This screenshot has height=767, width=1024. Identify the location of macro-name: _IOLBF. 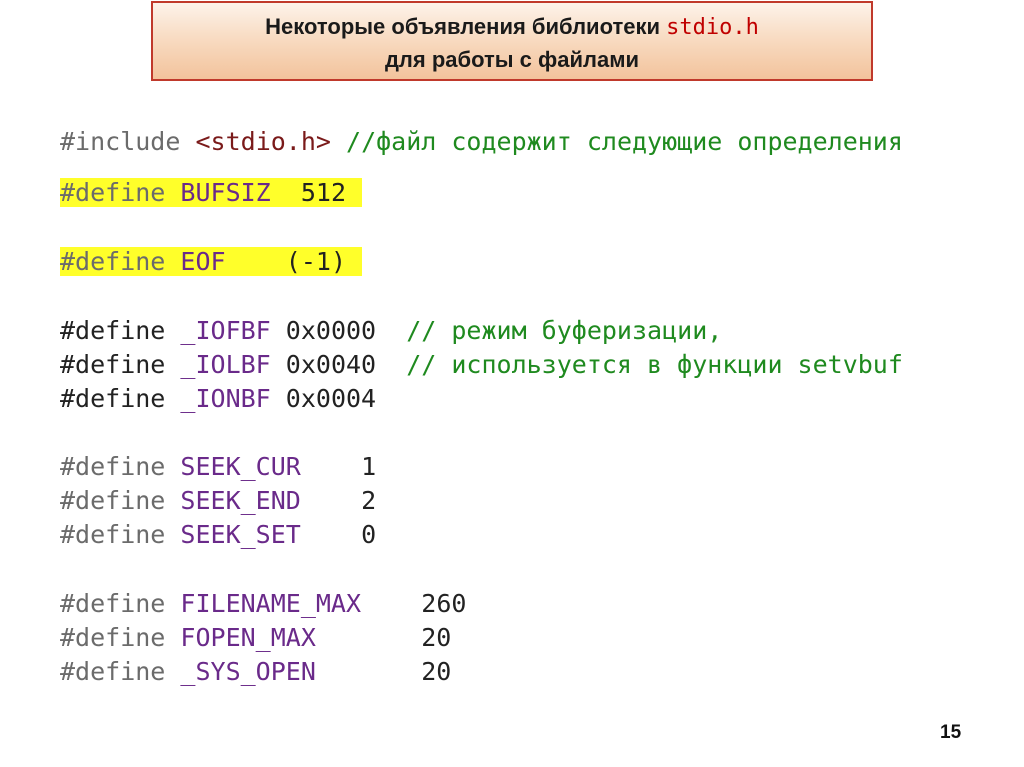
(225, 364).